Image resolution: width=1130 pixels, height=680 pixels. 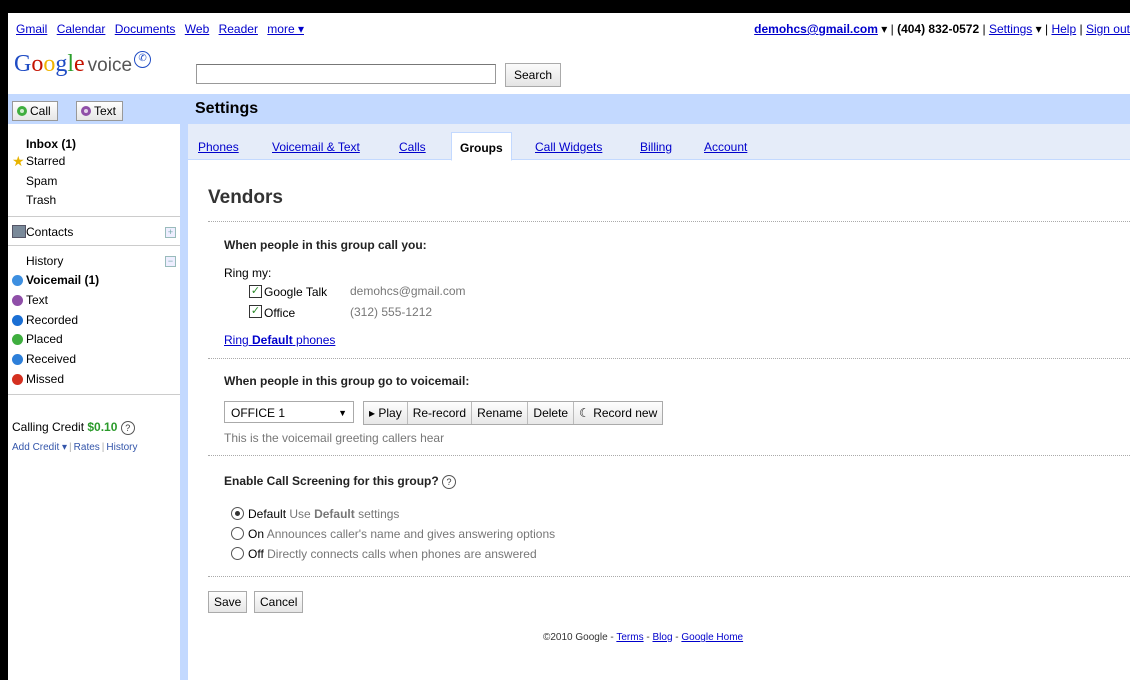 I want to click on ring-default-bold: Default, so click(x=272, y=340).